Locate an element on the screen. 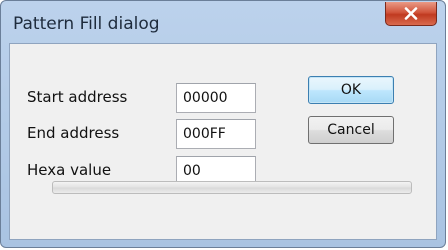 This screenshot has width=448, height=250. close-button is located at coordinates (411, 14).